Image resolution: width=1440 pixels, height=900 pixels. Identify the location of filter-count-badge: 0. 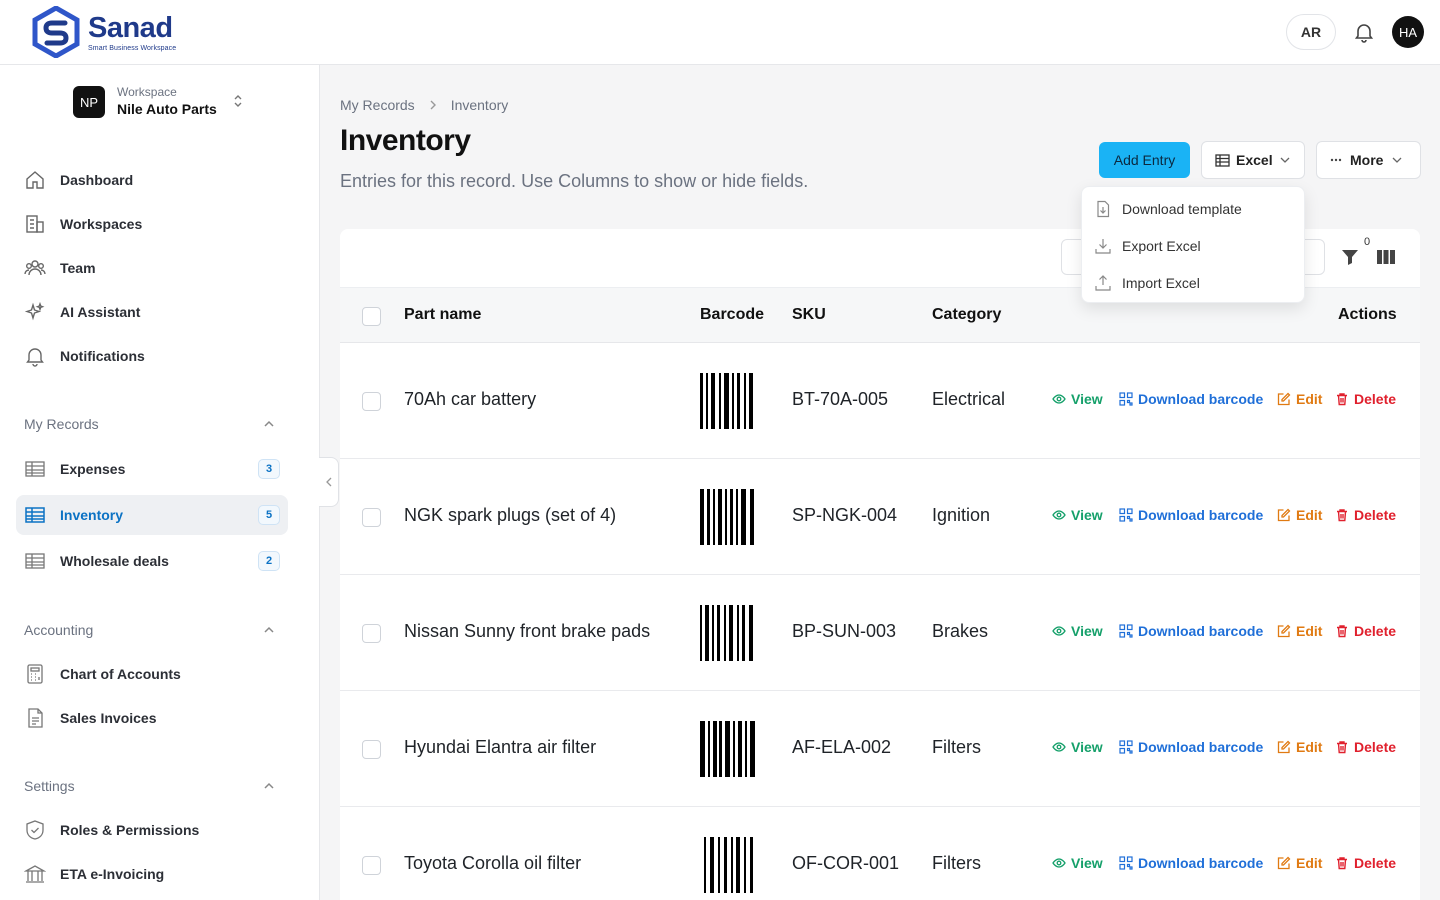
(1367, 242).